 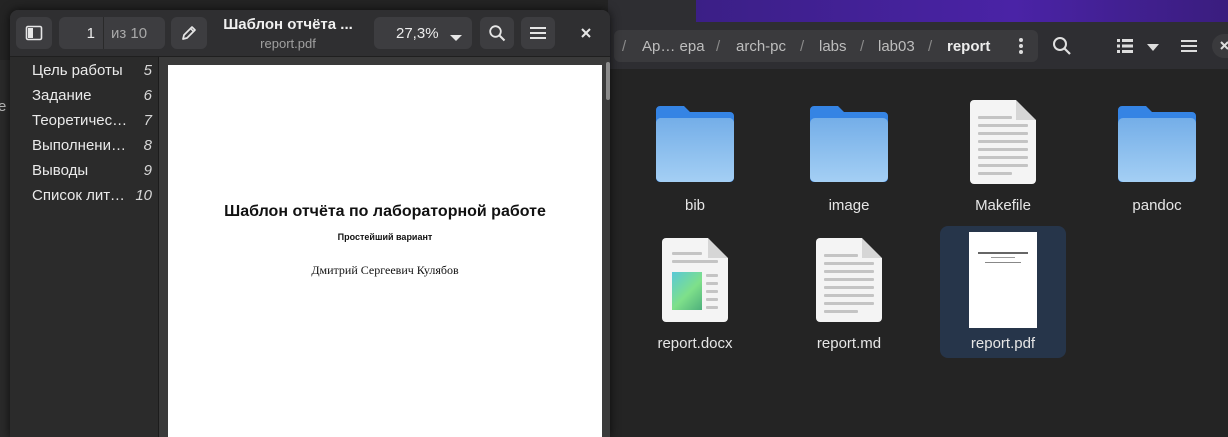 What do you see at coordinates (673, 46) in the screenshot?
I see `breadcrumb-item-parent: Ар… ера` at bounding box center [673, 46].